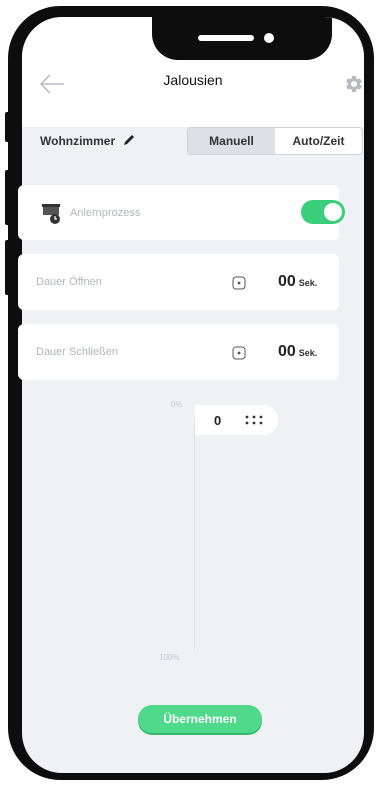  Describe the element at coordinates (269, 38) in the screenshot. I see `front-camera` at that location.